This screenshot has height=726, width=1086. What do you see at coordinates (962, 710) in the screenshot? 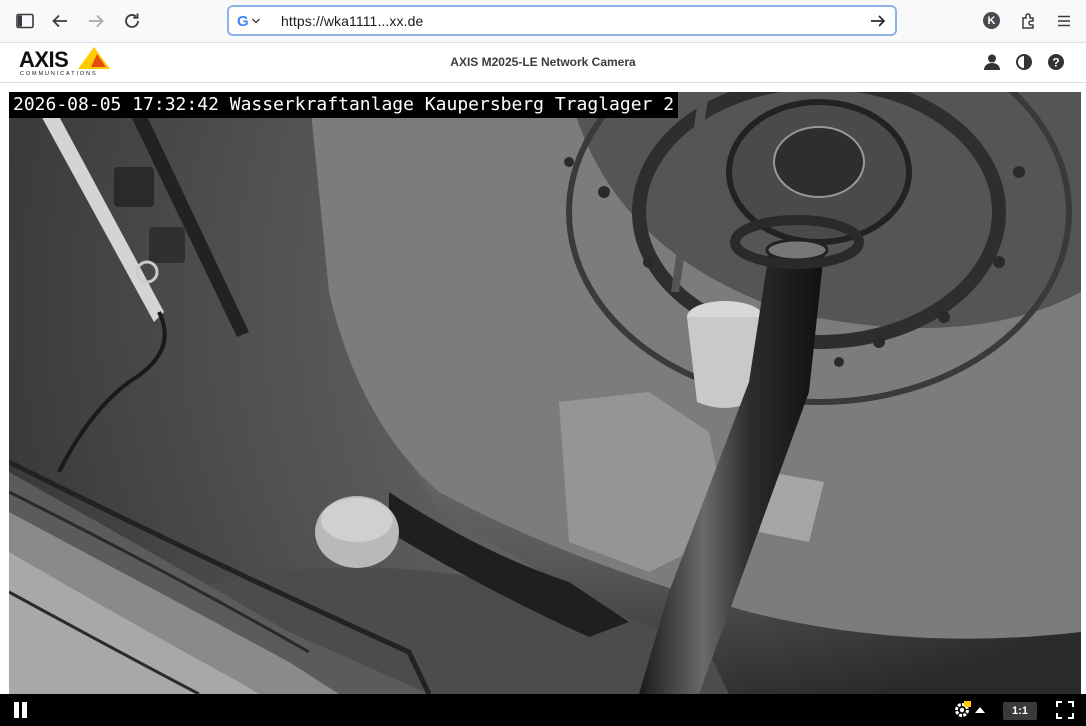
I see `settings-icon` at bounding box center [962, 710].